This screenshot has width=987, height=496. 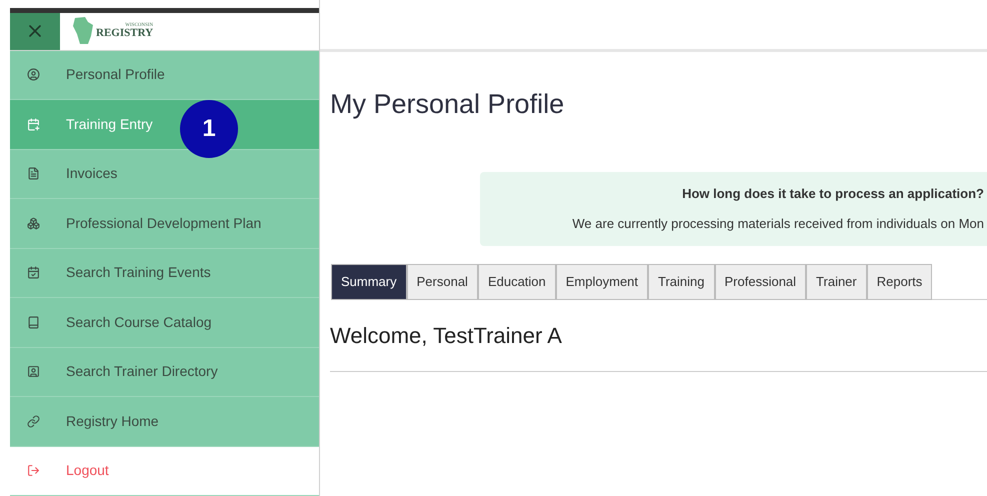 What do you see at coordinates (164, 273) in the screenshot?
I see `sidebar-item: Search Training Events` at bounding box center [164, 273].